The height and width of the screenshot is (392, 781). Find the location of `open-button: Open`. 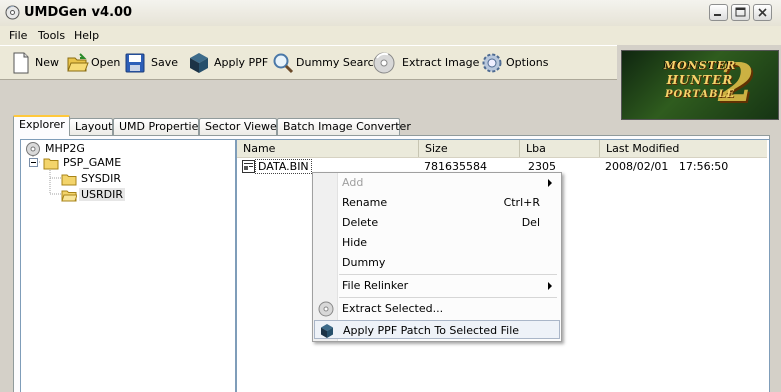

open-button: Open is located at coordinates (94, 63).